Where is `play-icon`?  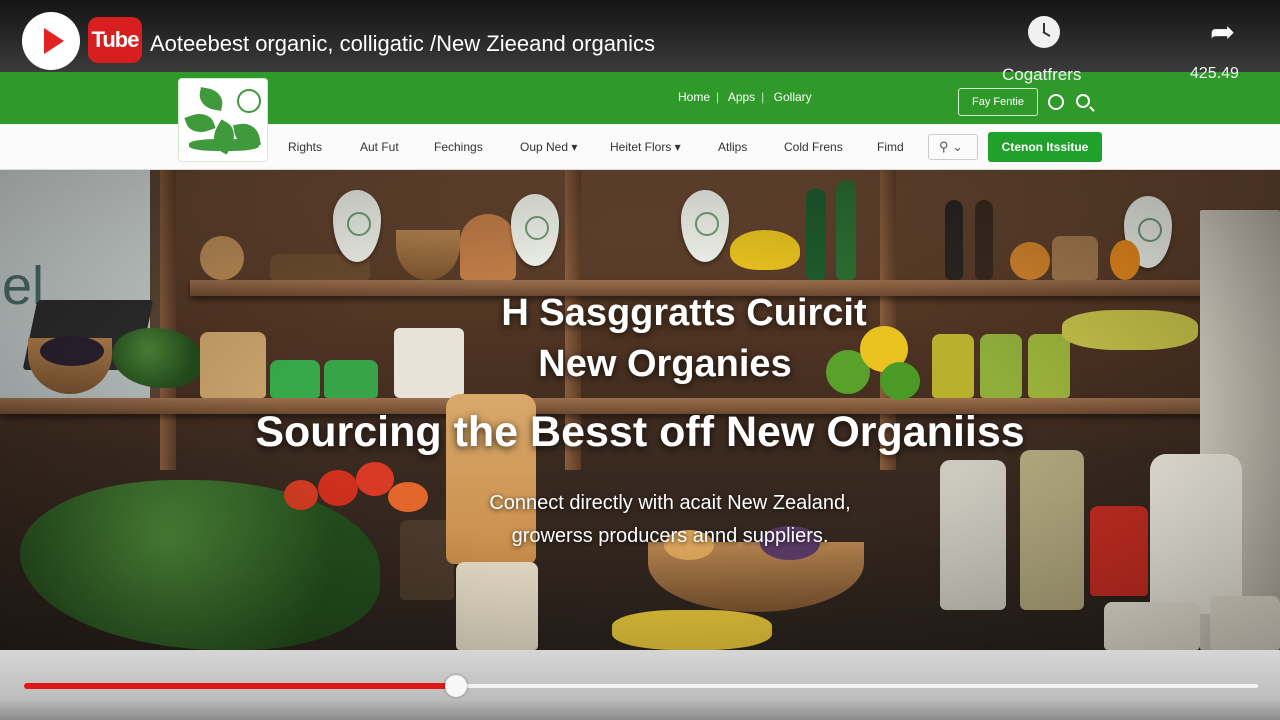 play-icon is located at coordinates (51, 41).